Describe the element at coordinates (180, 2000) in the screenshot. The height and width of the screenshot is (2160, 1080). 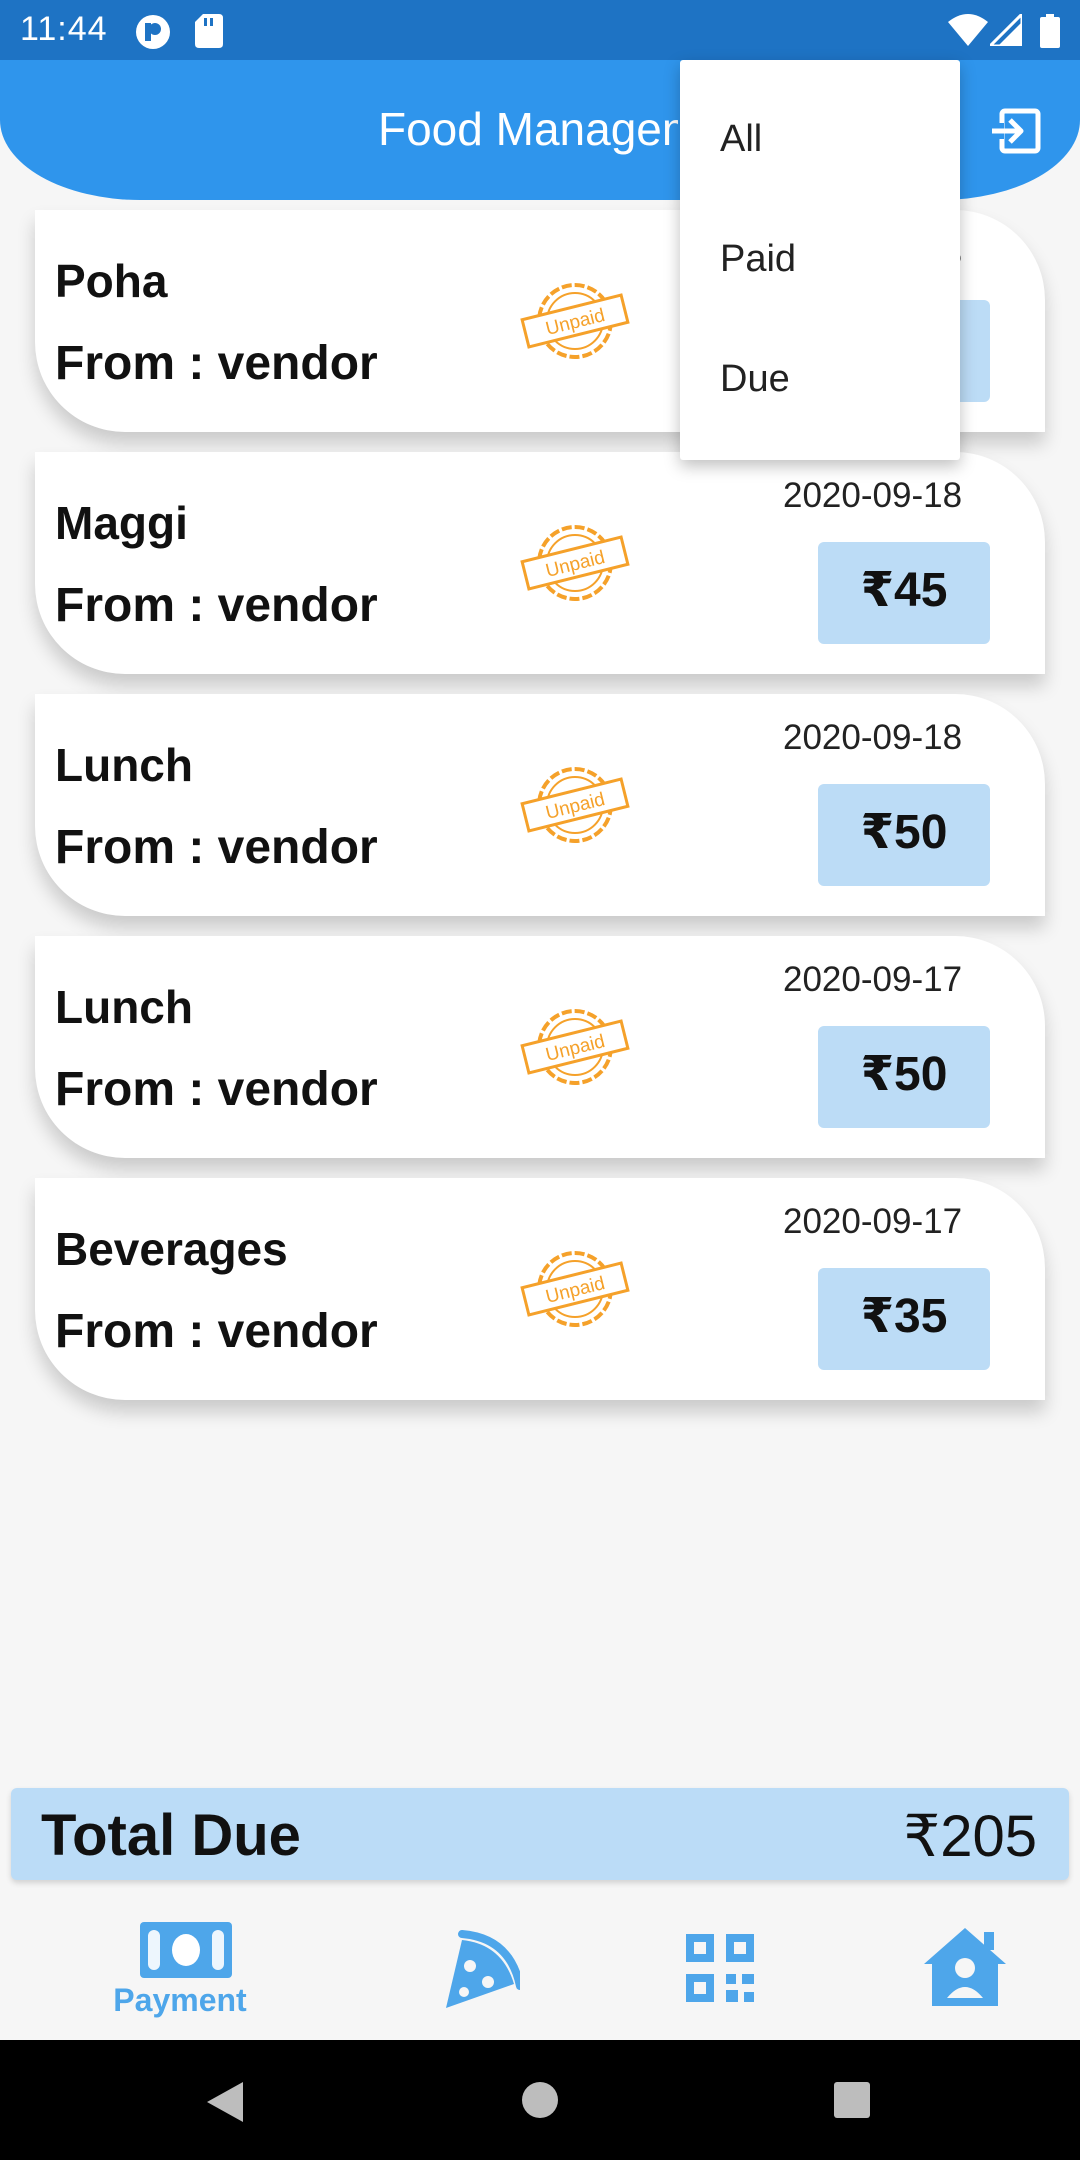
I see `nav-payment-label: Payment` at that location.